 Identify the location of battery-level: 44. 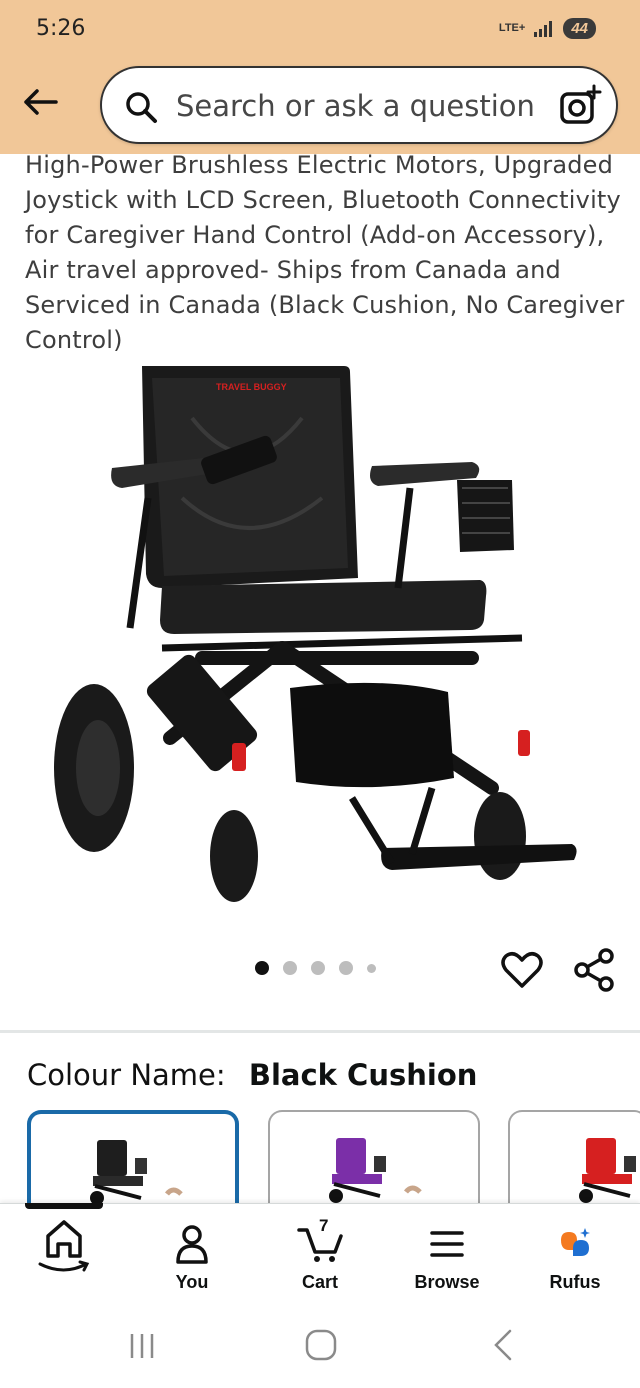
(579, 28).